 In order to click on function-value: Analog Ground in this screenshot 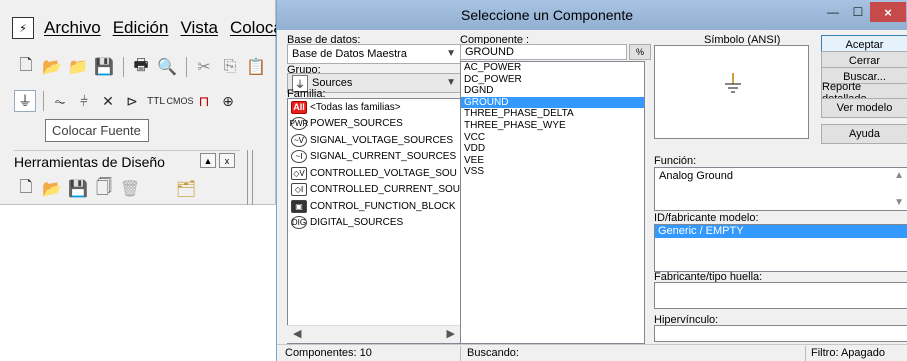, I will do `click(696, 176)`.